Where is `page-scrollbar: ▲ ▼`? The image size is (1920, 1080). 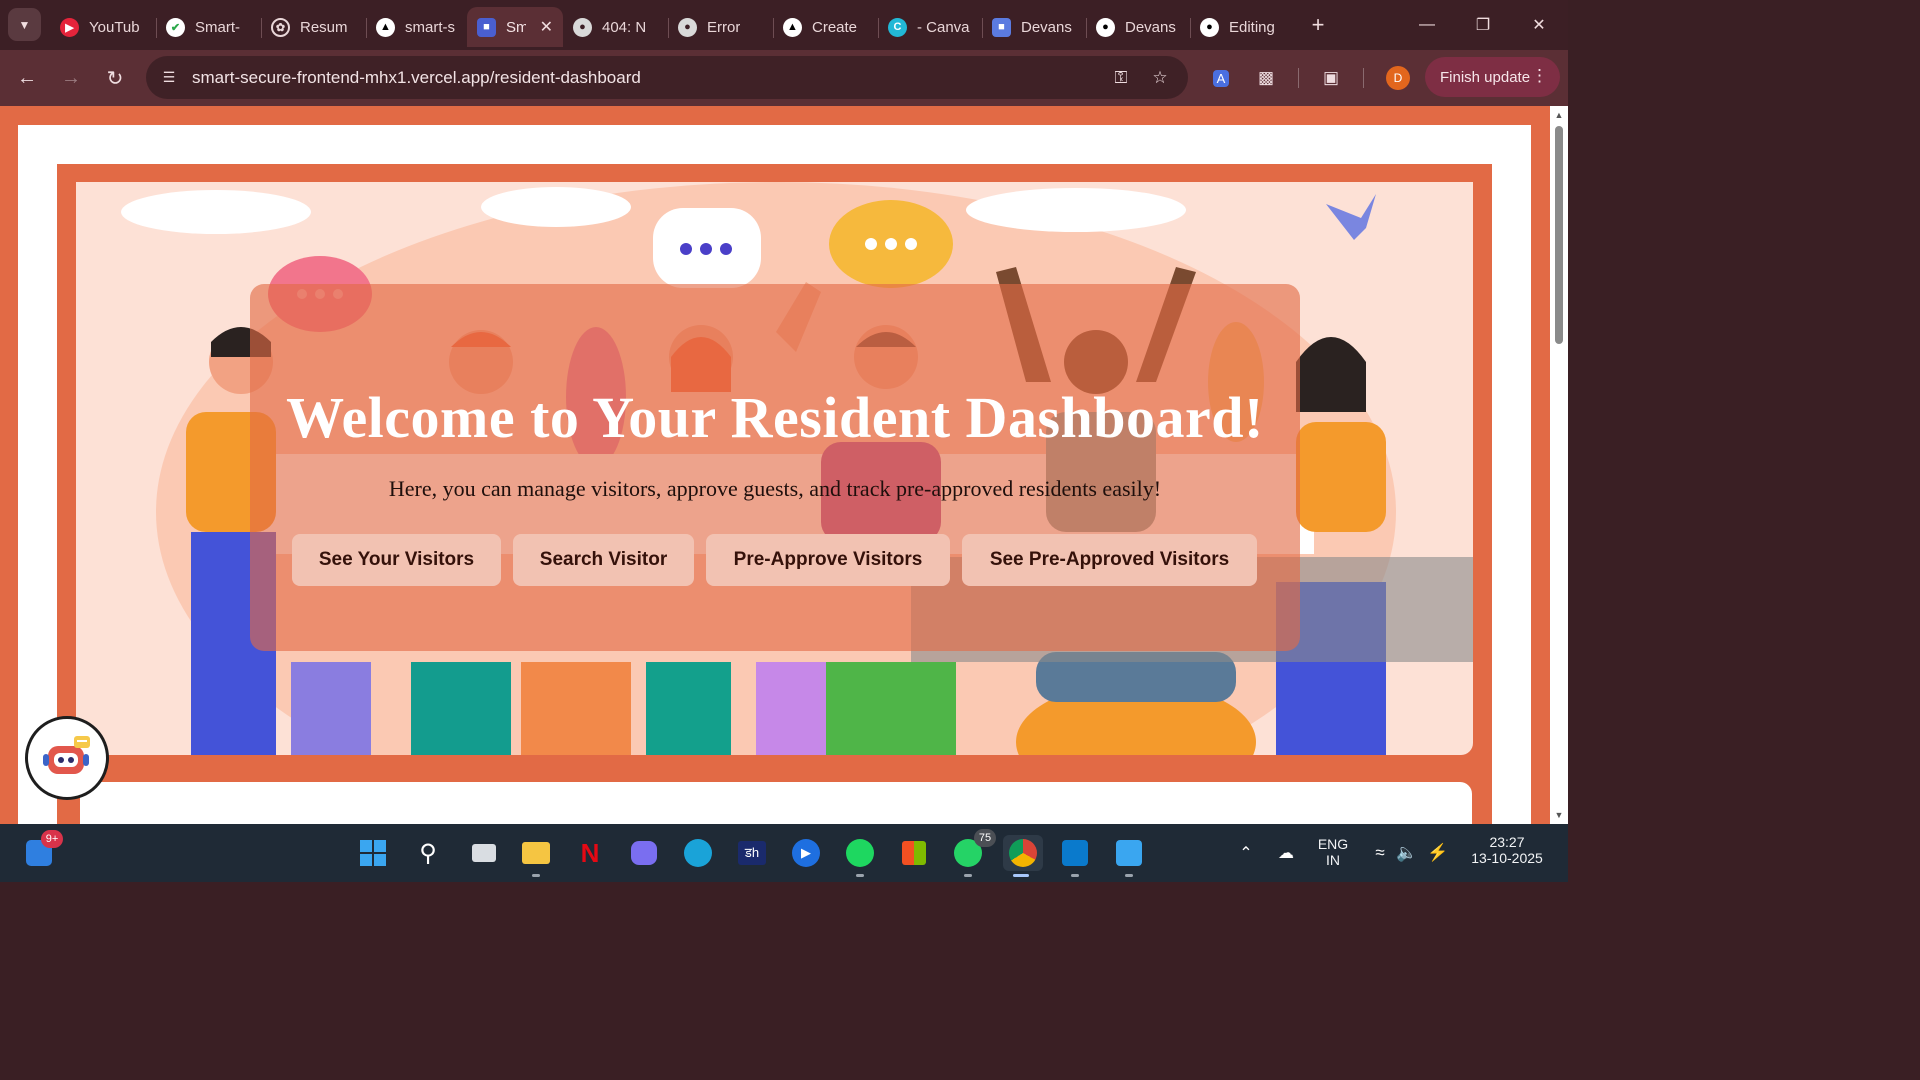 page-scrollbar: ▲ ▼ is located at coordinates (1559, 465).